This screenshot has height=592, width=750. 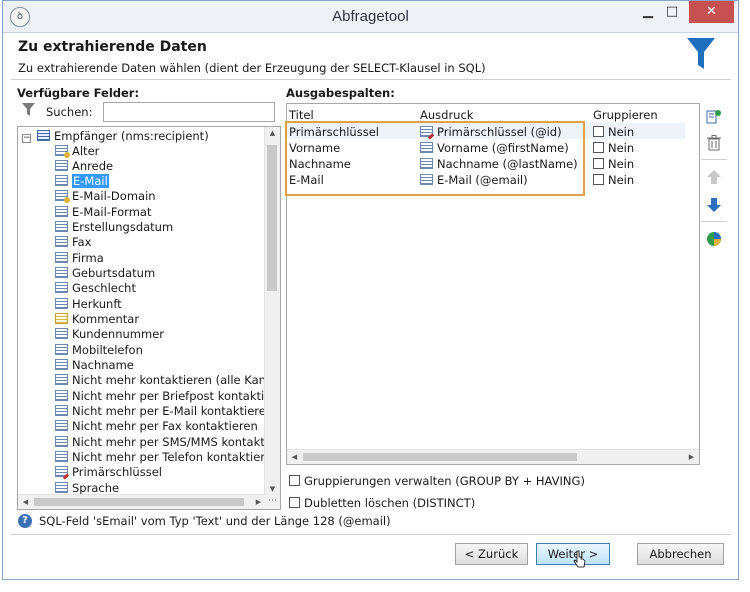 What do you see at coordinates (625, 115) in the screenshot?
I see `column-header-group: Gruppieren` at bounding box center [625, 115].